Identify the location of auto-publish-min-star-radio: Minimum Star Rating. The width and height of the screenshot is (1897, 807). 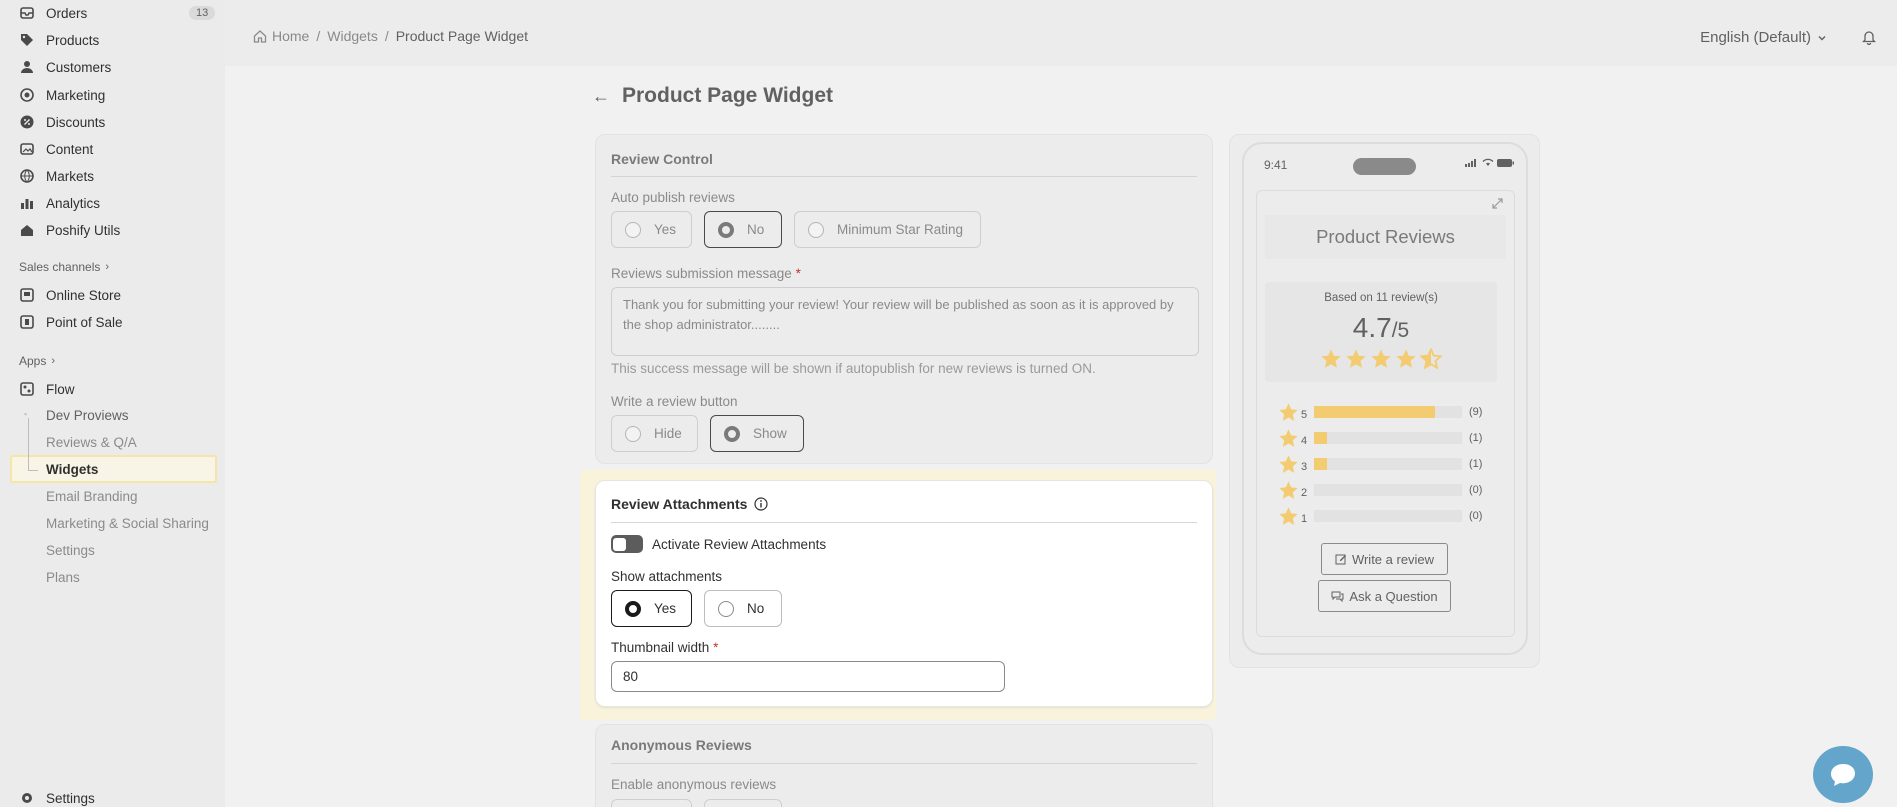
(887, 229).